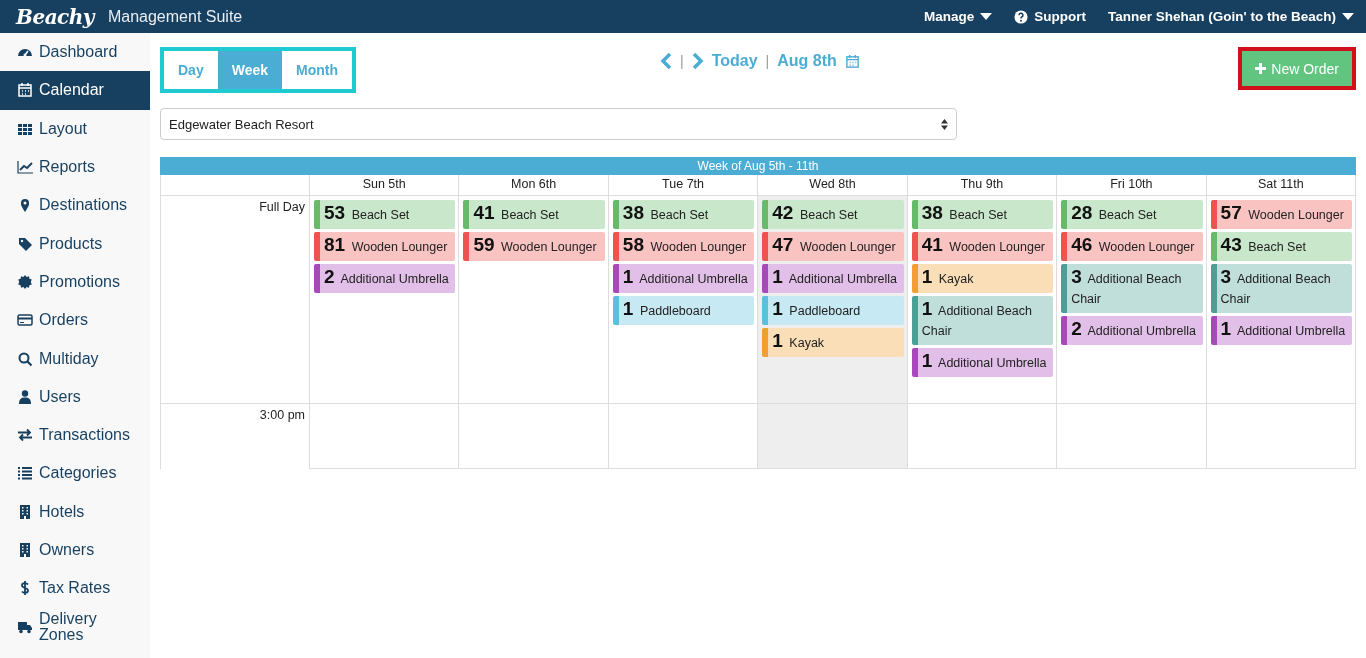 The image size is (1366, 658). Describe the element at coordinates (75, 550) in the screenshot. I see `sidebar-item: Owners` at that location.